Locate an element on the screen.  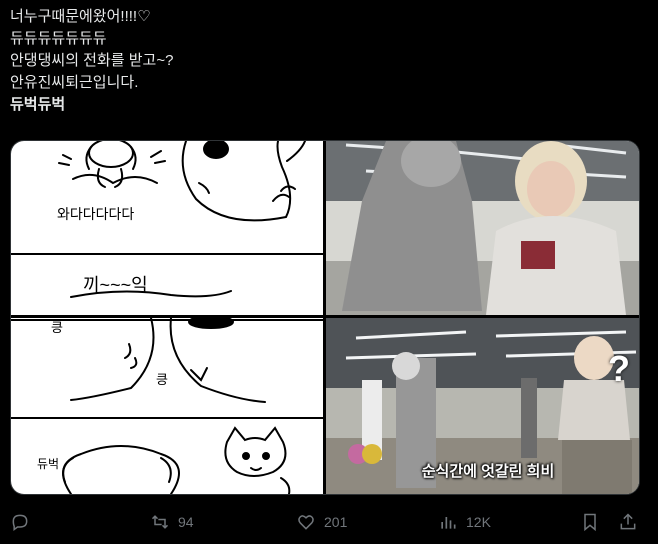
tweet-line: 너누구때문에왔어!!!!♡ is located at coordinates (80, 16).